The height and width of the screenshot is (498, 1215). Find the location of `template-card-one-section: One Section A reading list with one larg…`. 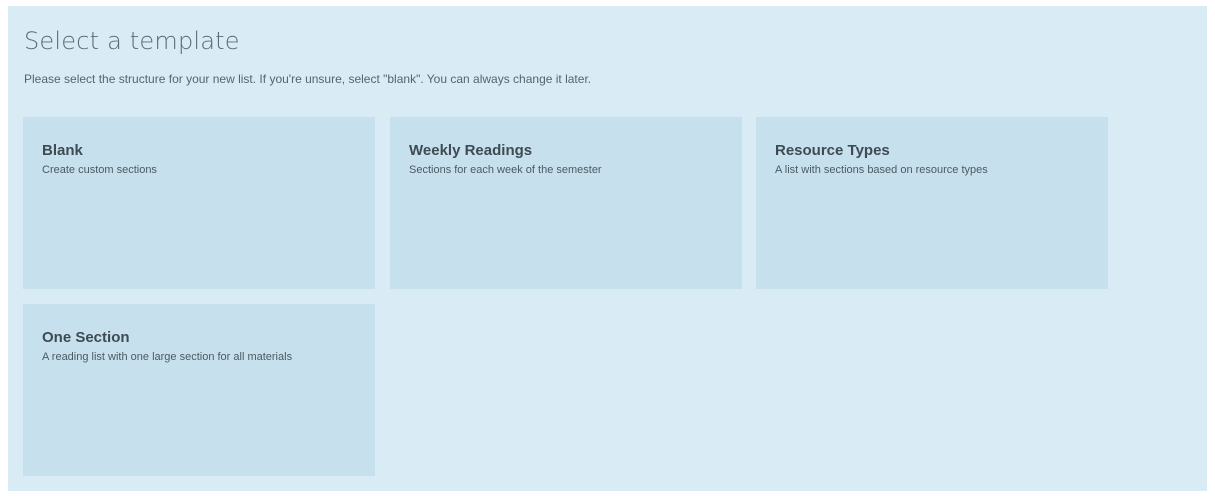

template-card-one-section: One Section A reading list with one larg… is located at coordinates (199, 390).